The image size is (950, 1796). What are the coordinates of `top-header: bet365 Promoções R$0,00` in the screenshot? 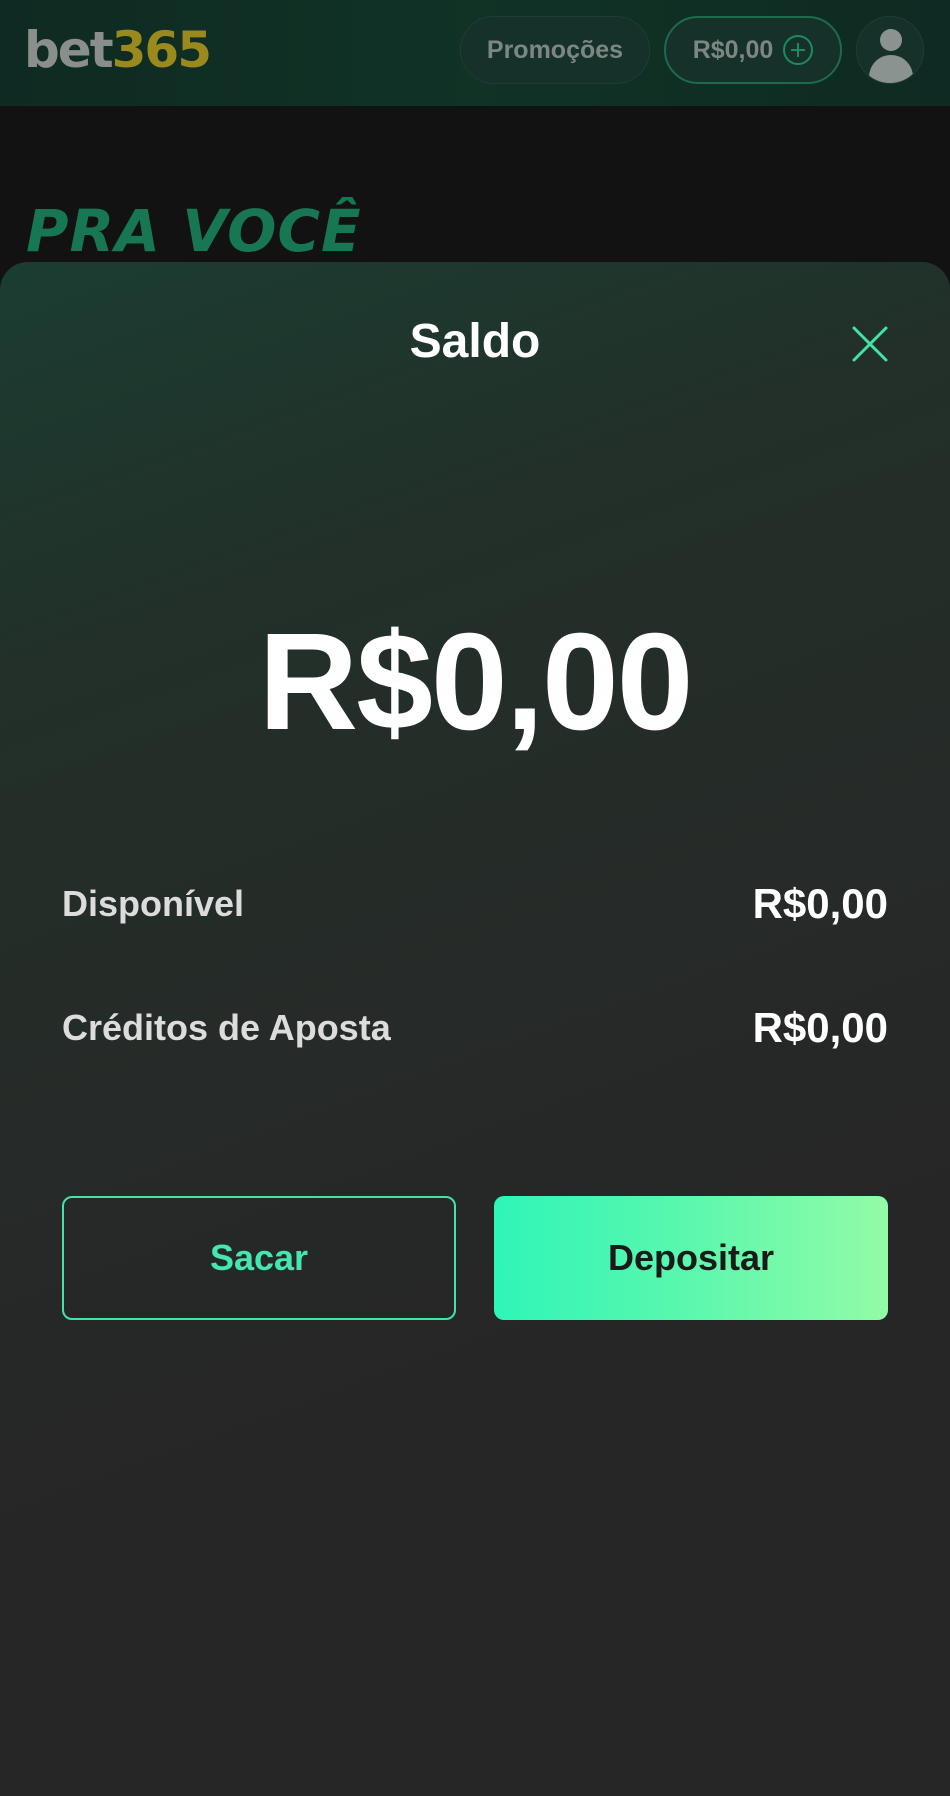 It's located at (475, 53).